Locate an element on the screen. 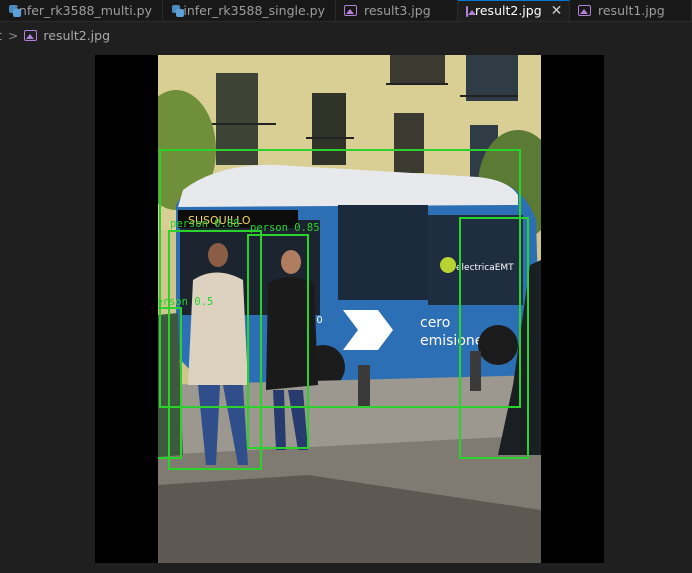 This screenshot has height=573, width=692. tab-result3: result3.jpg is located at coordinates (397, 10).